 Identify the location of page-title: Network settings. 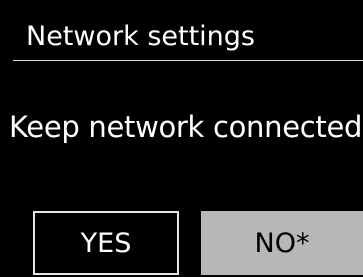
(140, 36).